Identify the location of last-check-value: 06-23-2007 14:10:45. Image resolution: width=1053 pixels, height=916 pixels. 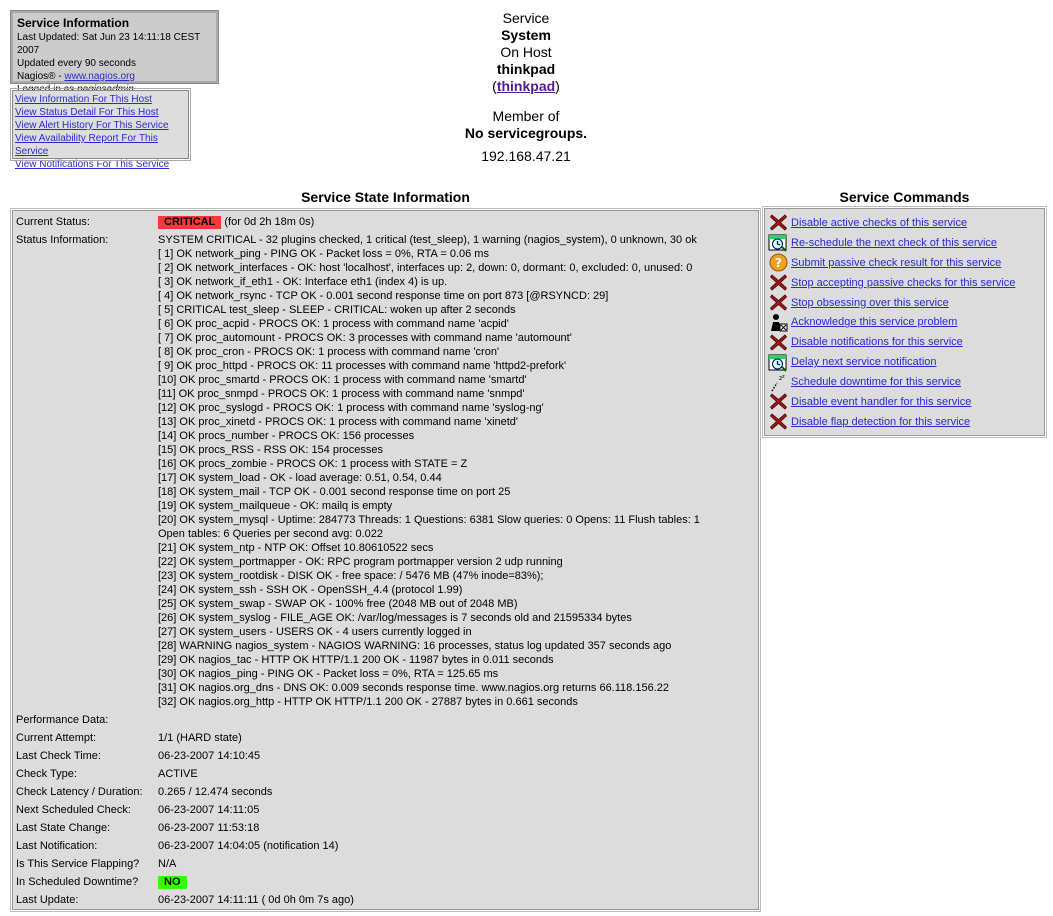
(209, 756).